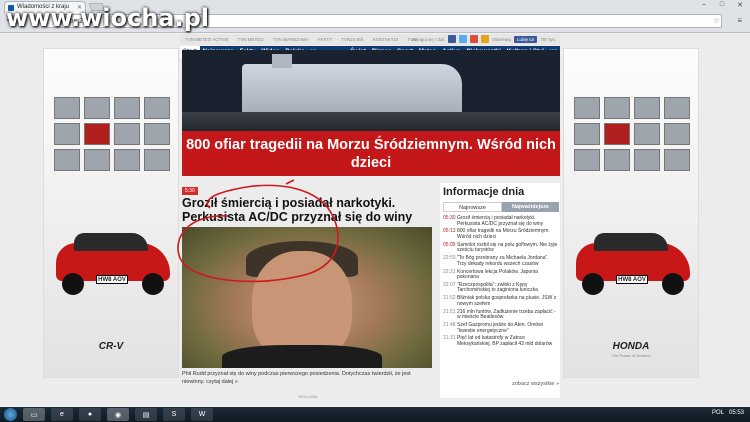  What do you see at coordinates (352, 39) in the screenshot?
I see `top-link: TVN24 BiŚ` at bounding box center [352, 39].